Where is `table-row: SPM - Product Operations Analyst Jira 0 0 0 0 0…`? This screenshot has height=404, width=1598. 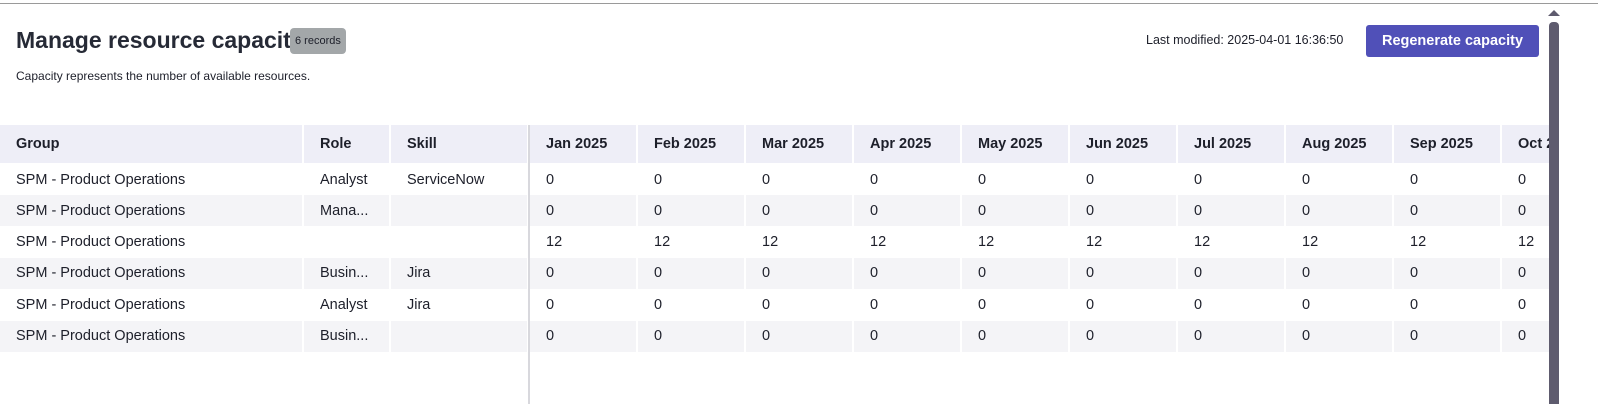
table-row: SPM - Product Operations Analyst Jira 0 0 0 0 0… is located at coordinates (775, 305).